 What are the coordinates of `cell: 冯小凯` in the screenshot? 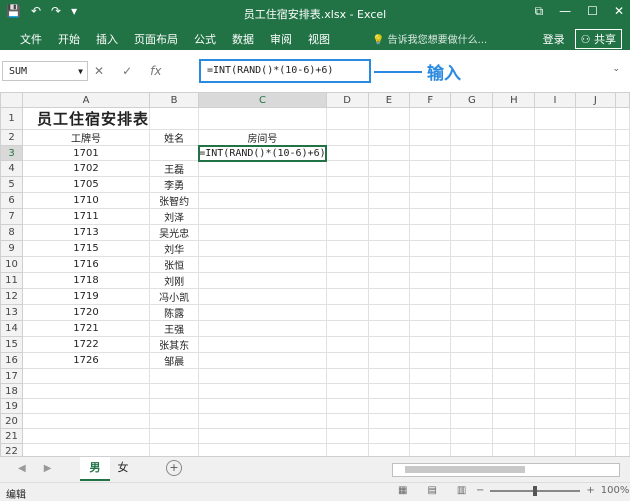 It's located at (174, 296).